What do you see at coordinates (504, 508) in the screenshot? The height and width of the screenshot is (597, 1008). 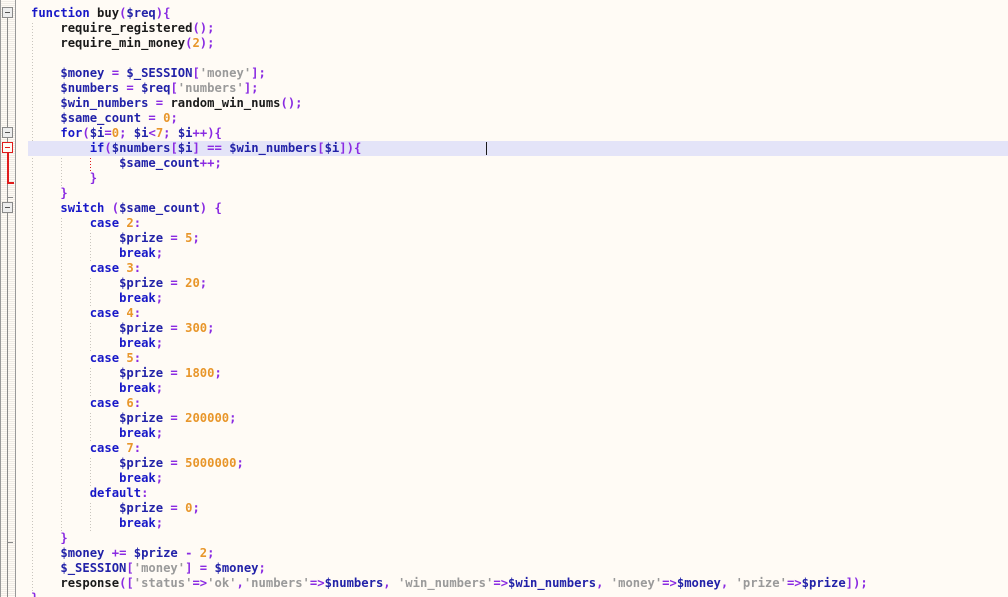 I see `code-line: $prize = 0;` at bounding box center [504, 508].